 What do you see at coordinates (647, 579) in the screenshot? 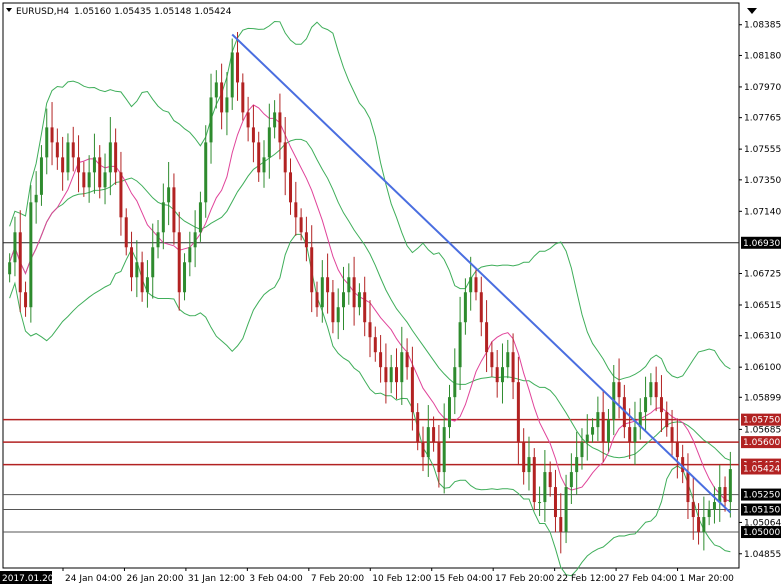
I see `x-tick-label: 27 Feb 04:00` at bounding box center [647, 579].